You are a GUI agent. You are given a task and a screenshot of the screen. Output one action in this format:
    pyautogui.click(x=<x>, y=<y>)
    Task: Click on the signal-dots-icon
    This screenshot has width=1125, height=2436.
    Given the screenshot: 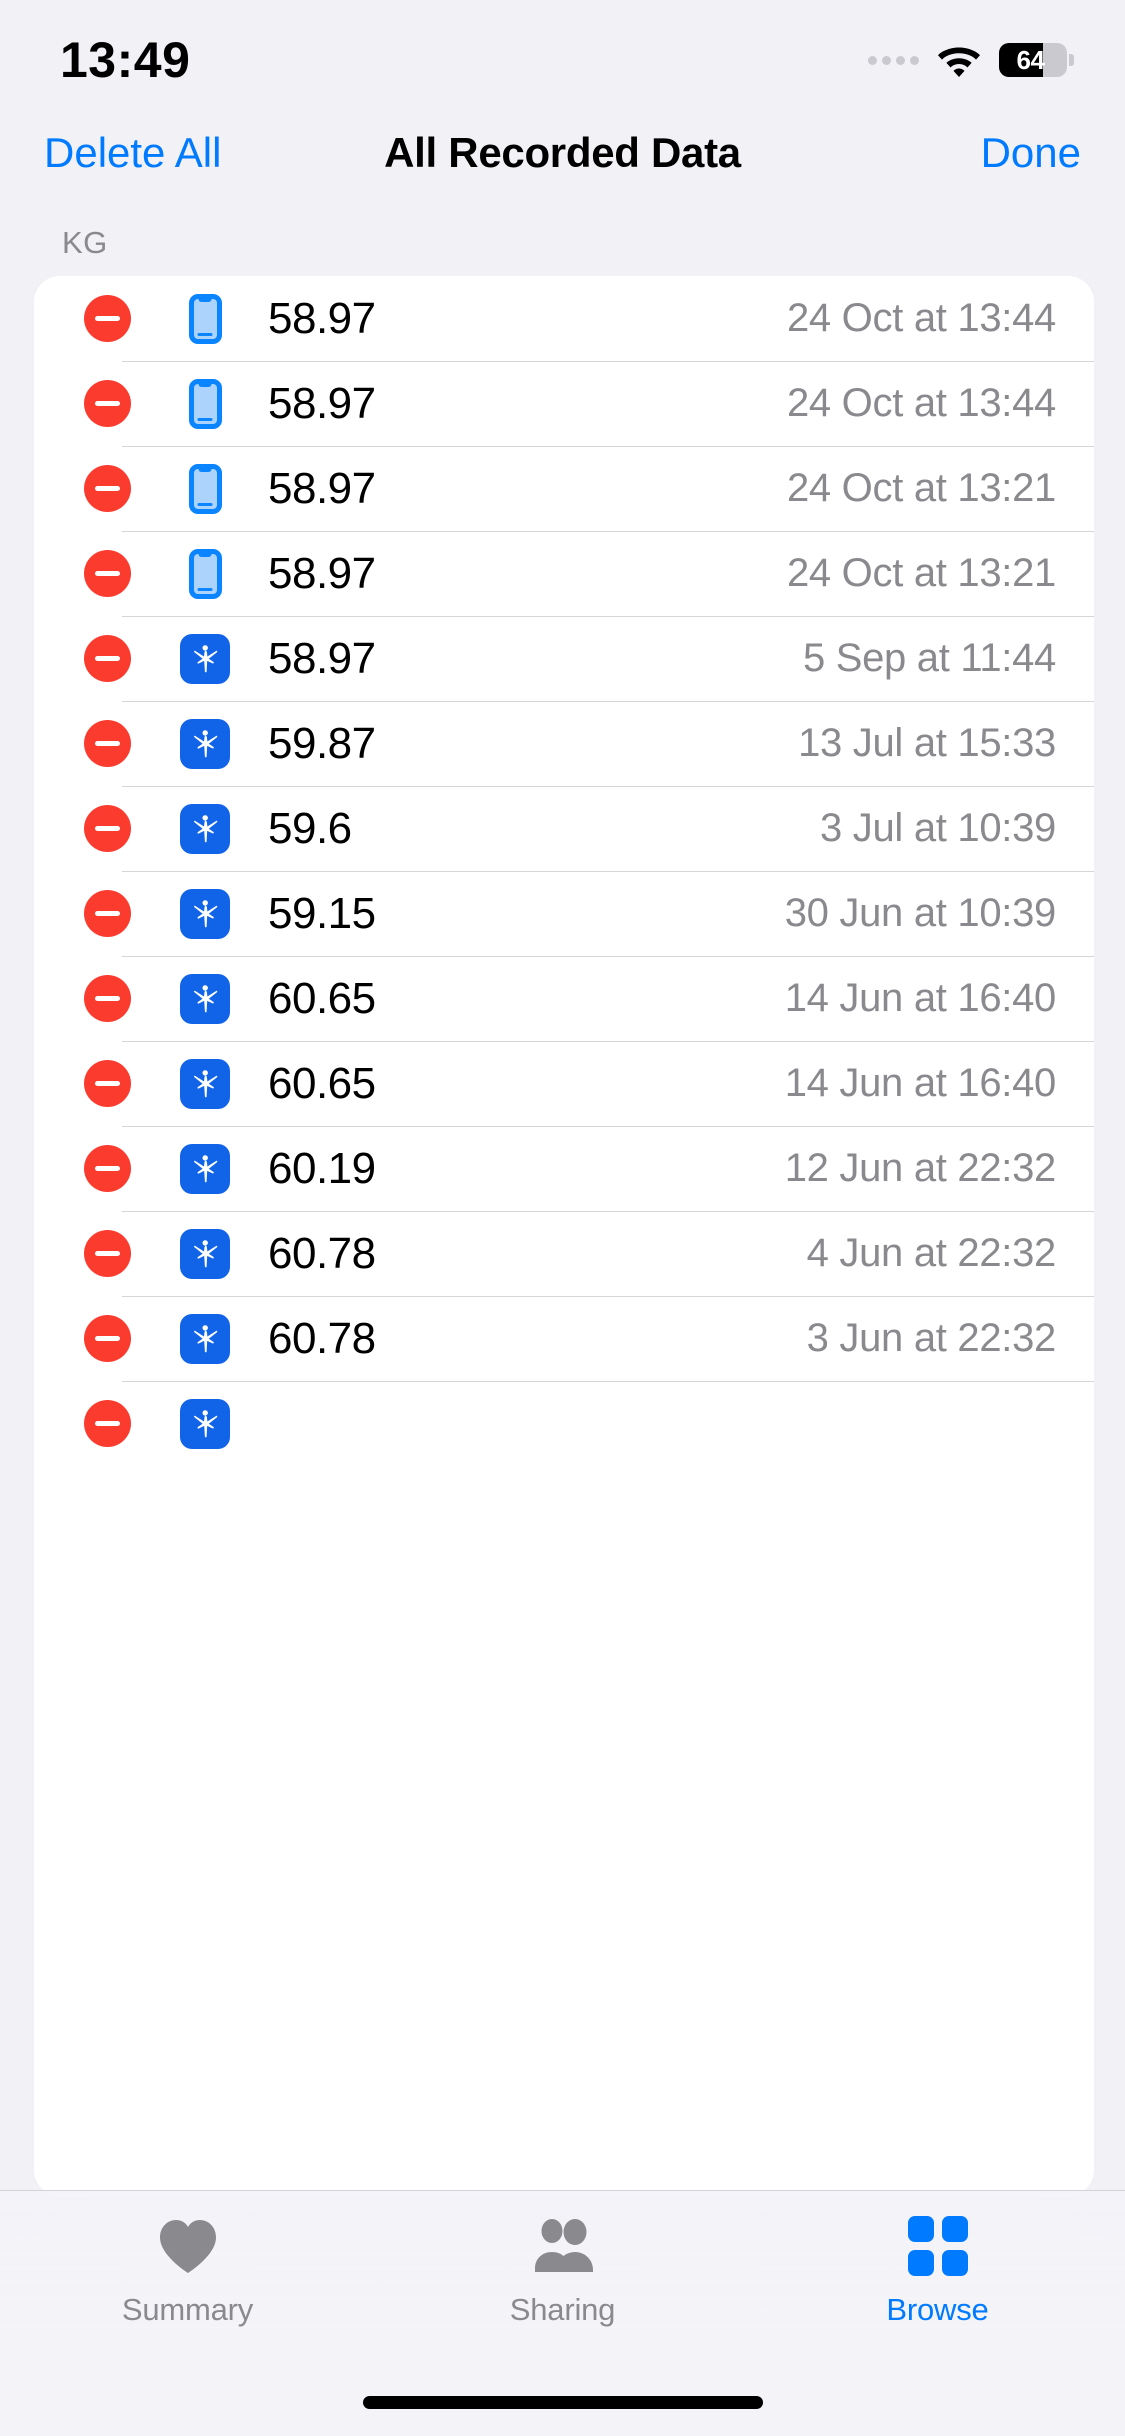 What is the action you would take?
    pyautogui.click(x=893, y=60)
    